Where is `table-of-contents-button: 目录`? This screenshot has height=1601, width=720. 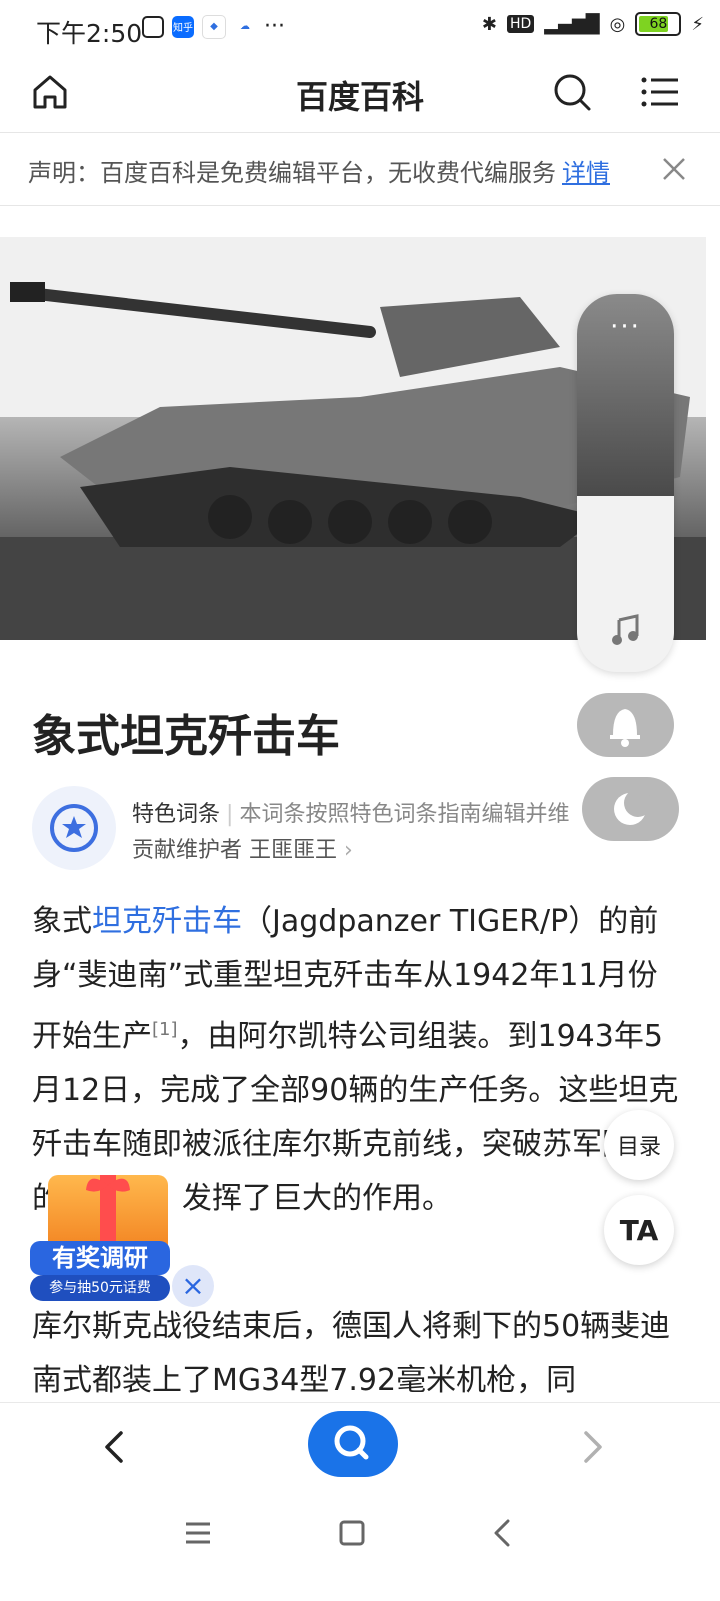
table-of-contents-button: 目录 is located at coordinates (639, 1145).